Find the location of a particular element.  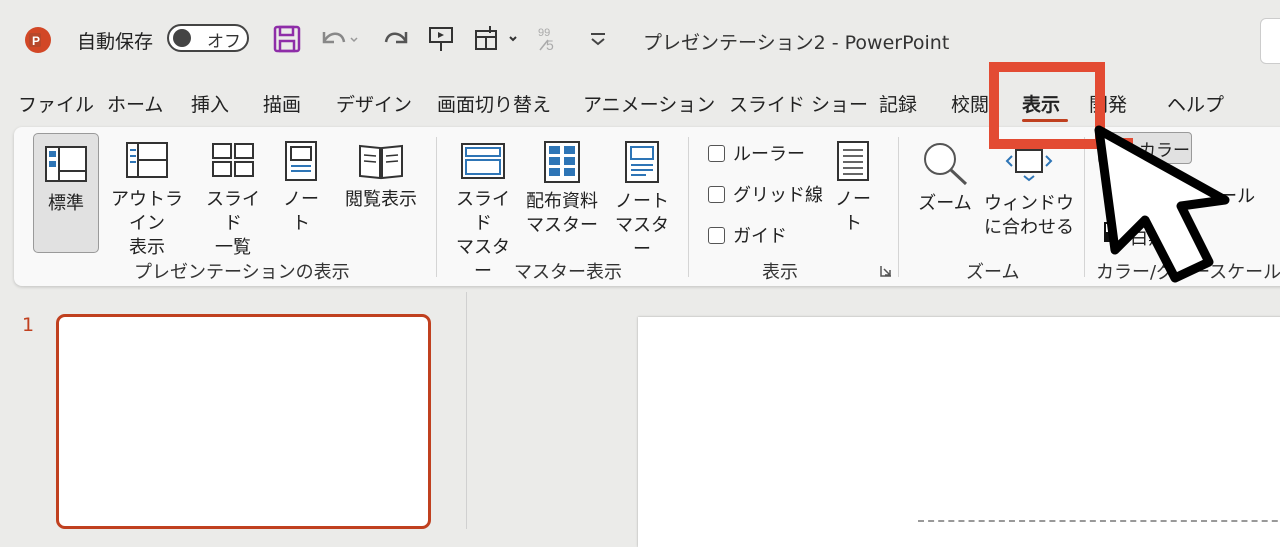

tab-review: 校閲 is located at coordinates (970, 103).